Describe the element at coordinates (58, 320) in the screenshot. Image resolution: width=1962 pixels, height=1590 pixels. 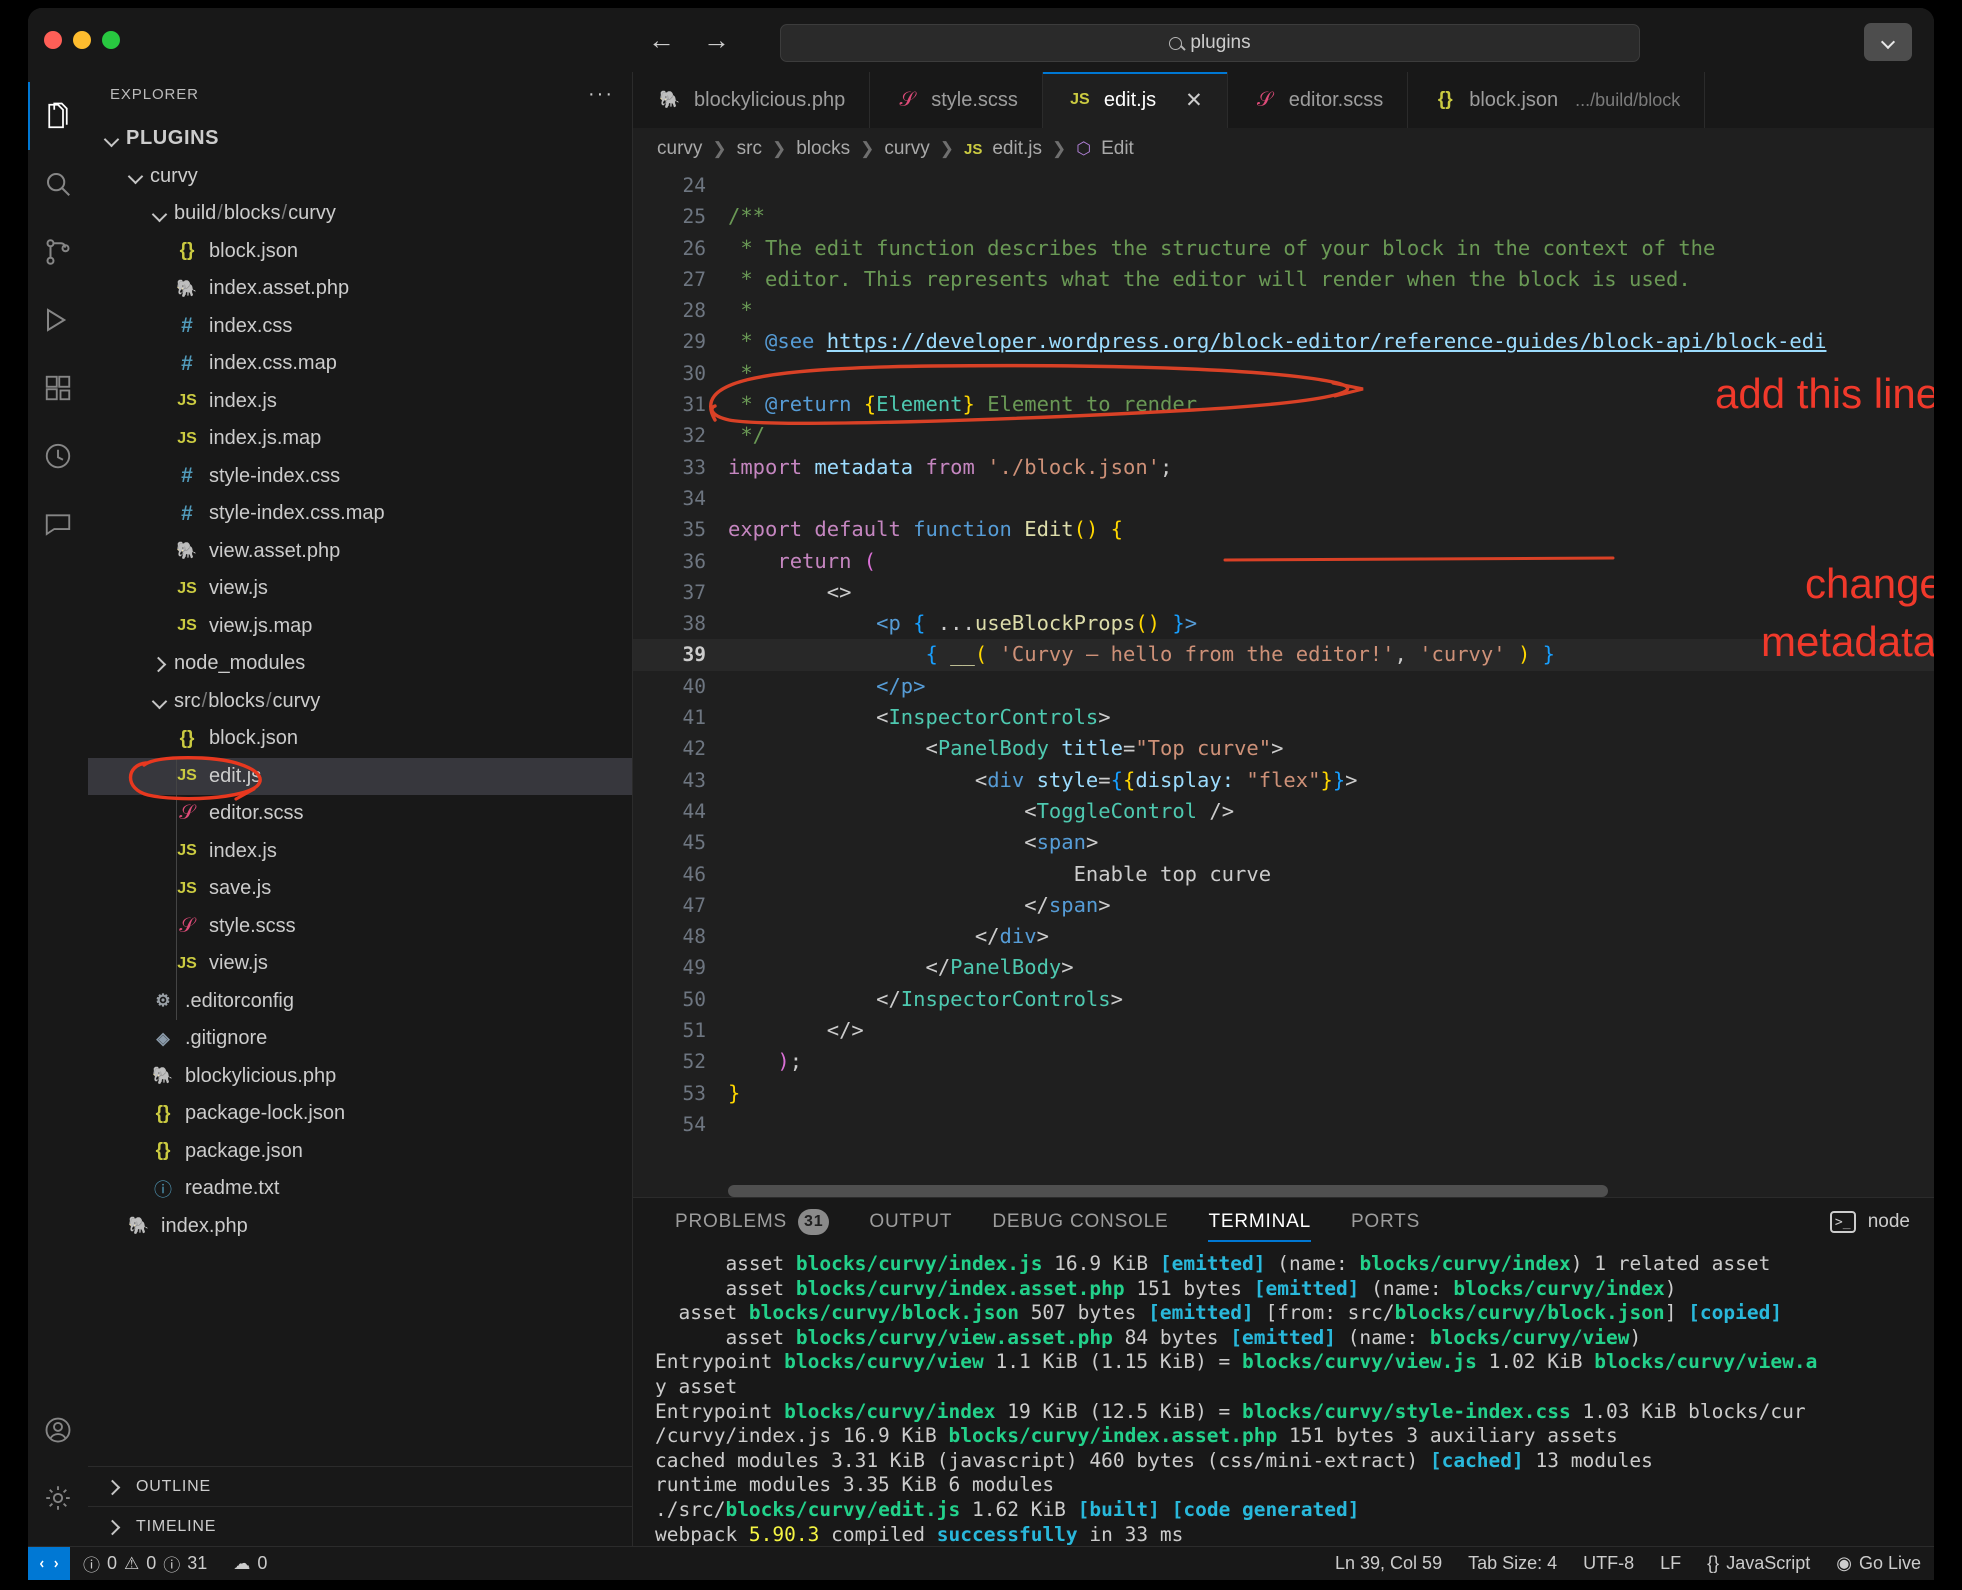
I see `sidebar-item-run-and-debug` at that location.